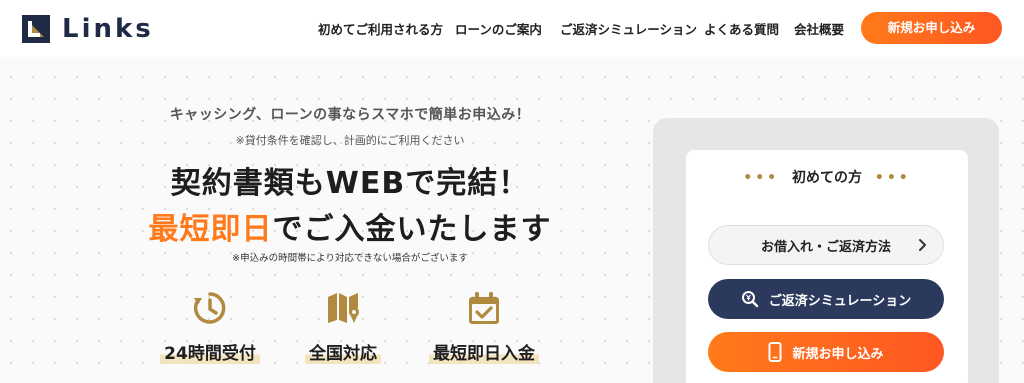  I want to click on chevron-right-icon, so click(922, 245).